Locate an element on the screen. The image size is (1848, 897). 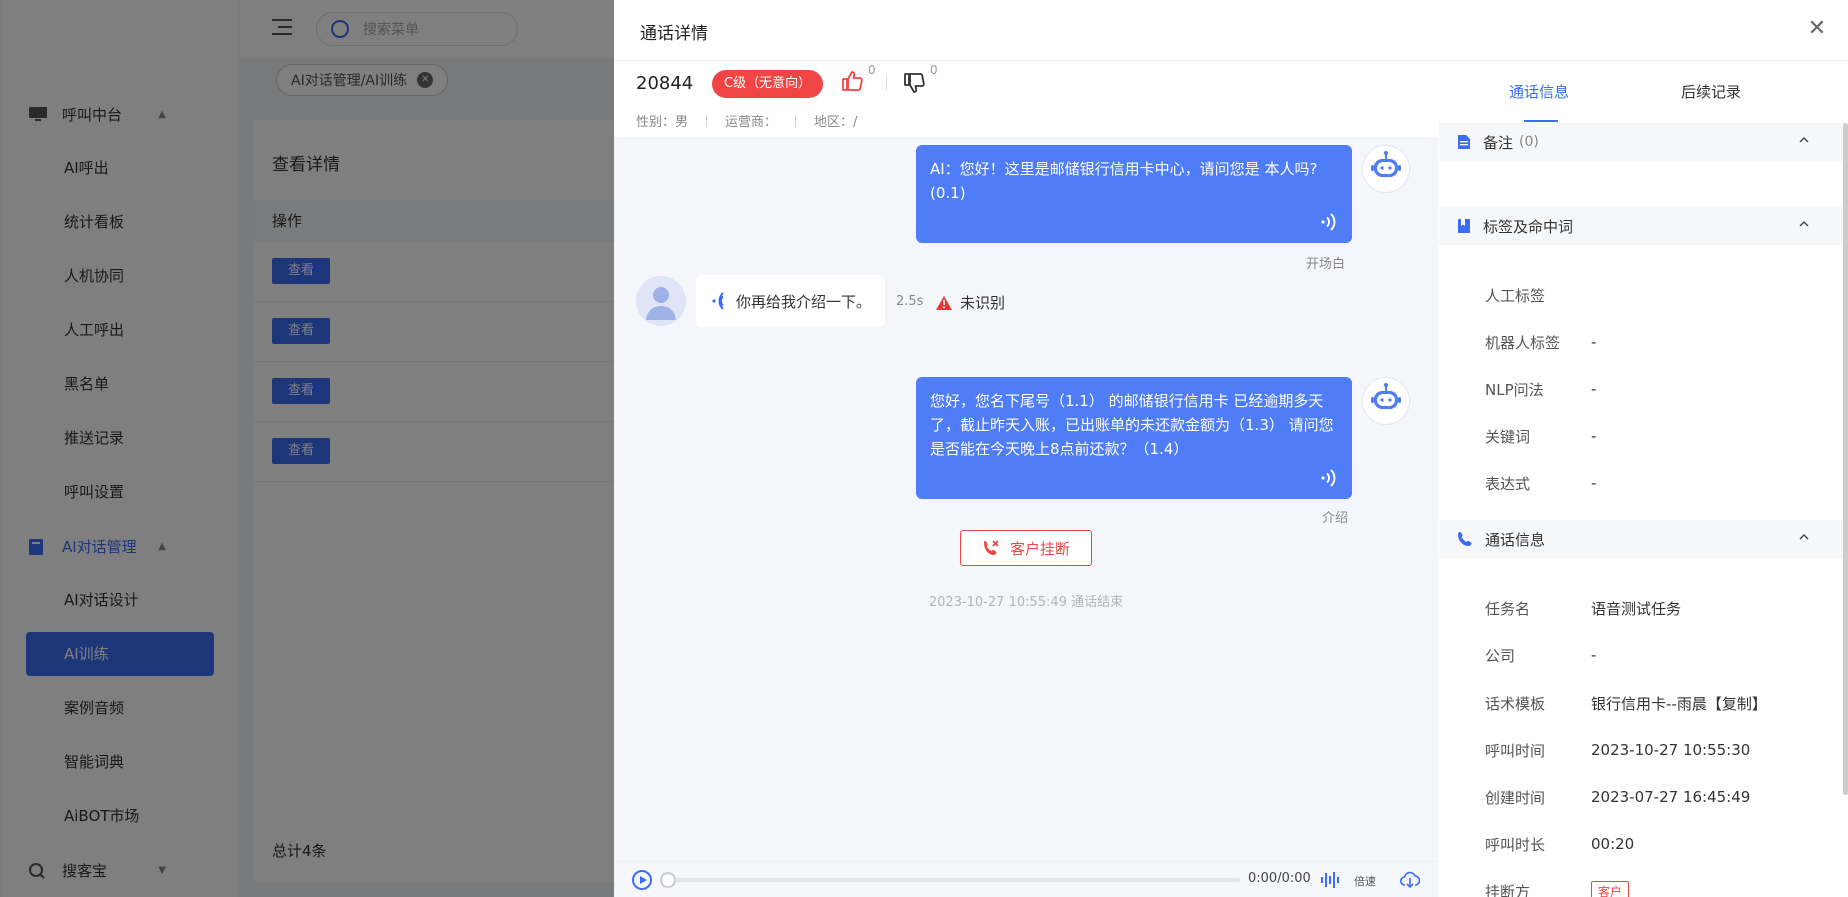
progress-handle is located at coordinates (668, 880).